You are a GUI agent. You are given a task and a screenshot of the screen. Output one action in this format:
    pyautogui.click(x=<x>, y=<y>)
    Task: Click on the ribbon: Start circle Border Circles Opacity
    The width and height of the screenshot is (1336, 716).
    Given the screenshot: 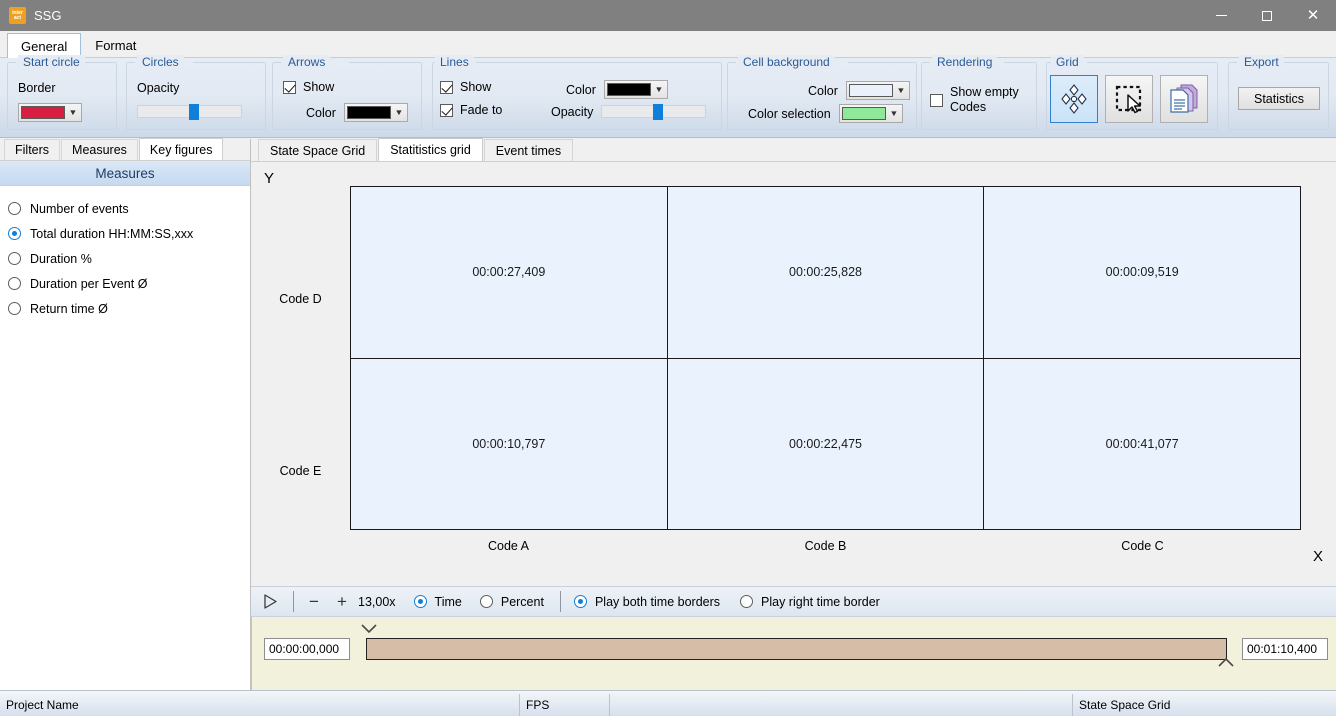 What is the action you would take?
    pyautogui.click(x=668, y=96)
    